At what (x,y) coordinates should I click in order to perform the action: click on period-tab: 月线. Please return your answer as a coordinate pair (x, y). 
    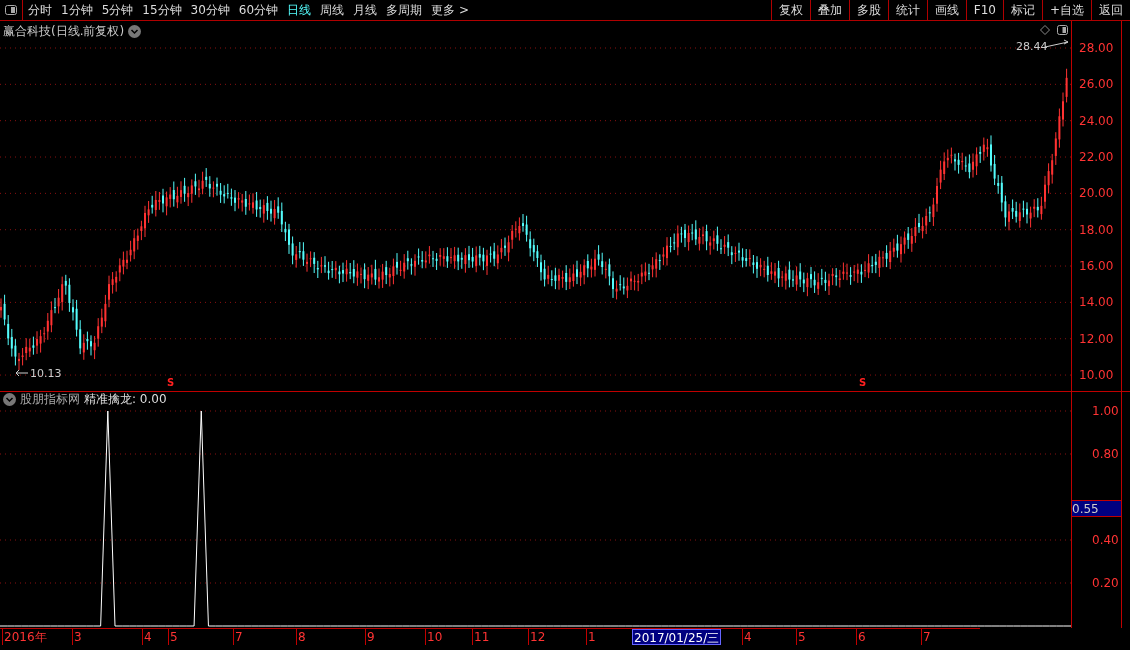
    Looking at the image, I should click on (365, 10).